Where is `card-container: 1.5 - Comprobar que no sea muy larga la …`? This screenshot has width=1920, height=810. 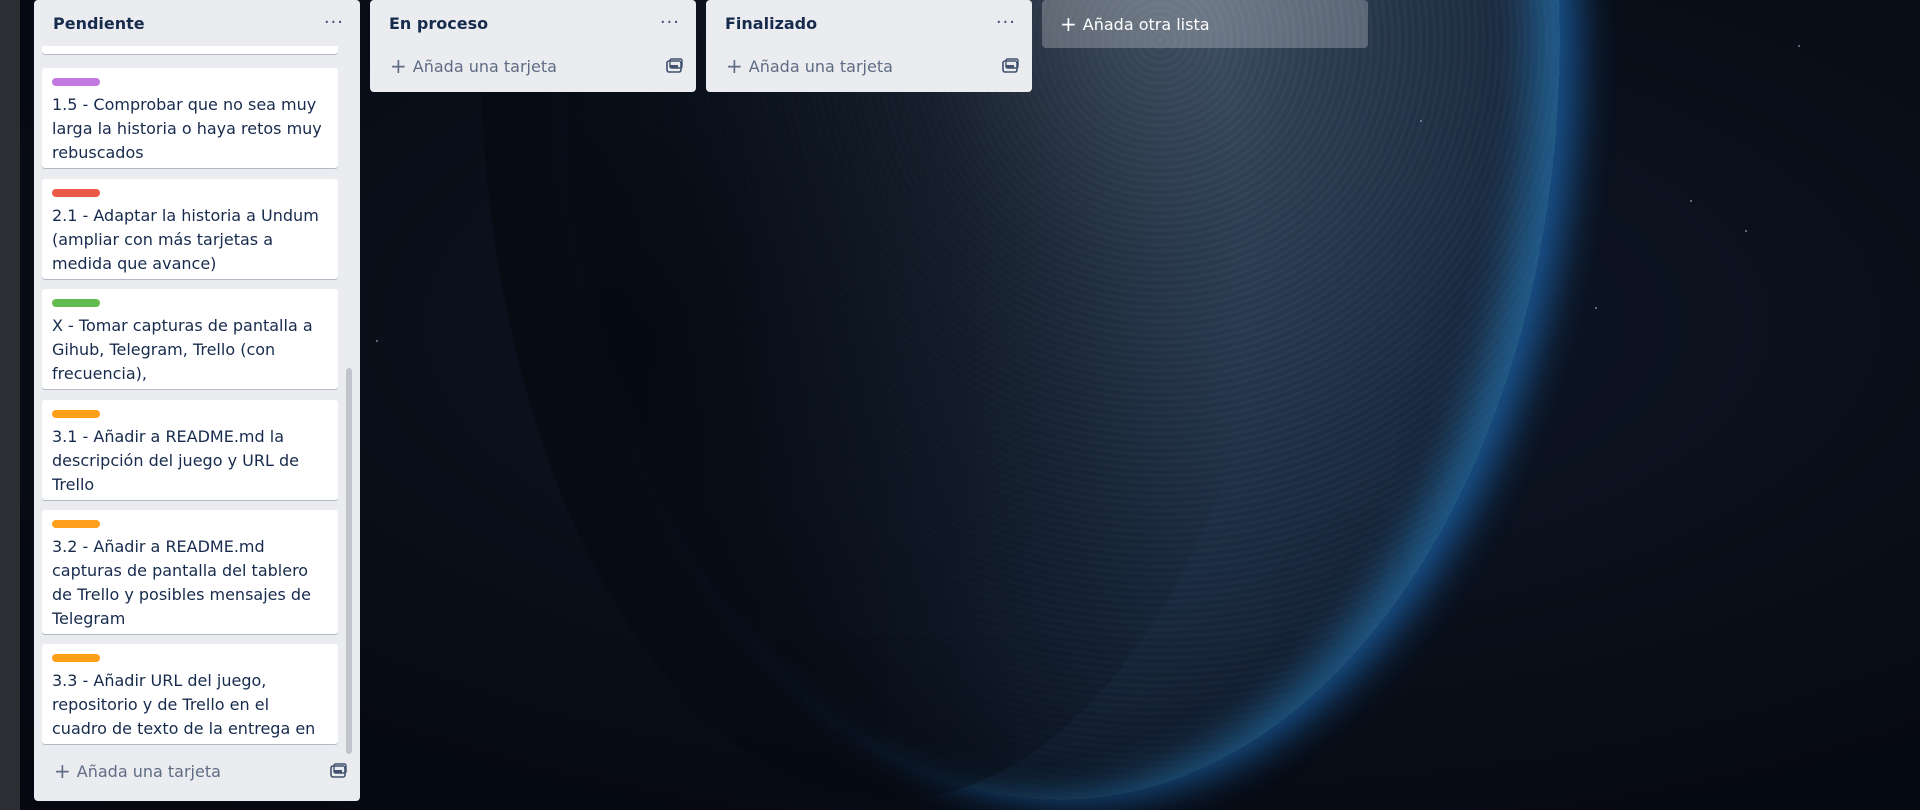 card-container: 1.5 - Comprobar que no sea muy larga la … is located at coordinates (190, 396).